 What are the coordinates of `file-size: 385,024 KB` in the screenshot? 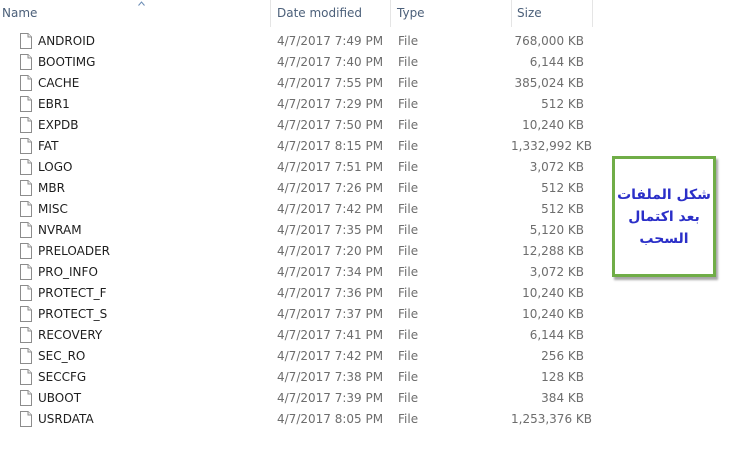 It's located at (549, 83).